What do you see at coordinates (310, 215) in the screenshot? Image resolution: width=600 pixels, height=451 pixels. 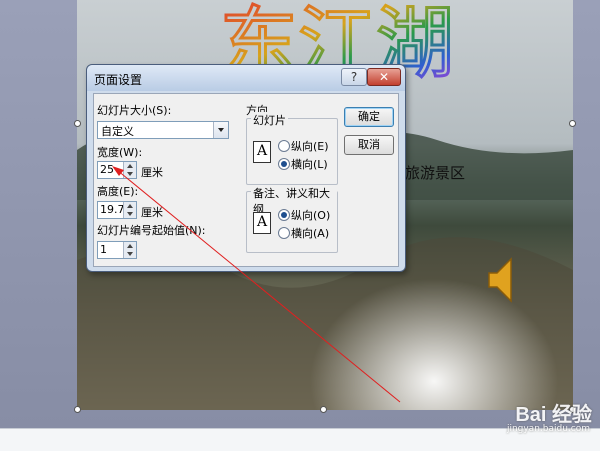 I see `notes-portrait-label: 纵向(O)` at bounding box center [310, 215].